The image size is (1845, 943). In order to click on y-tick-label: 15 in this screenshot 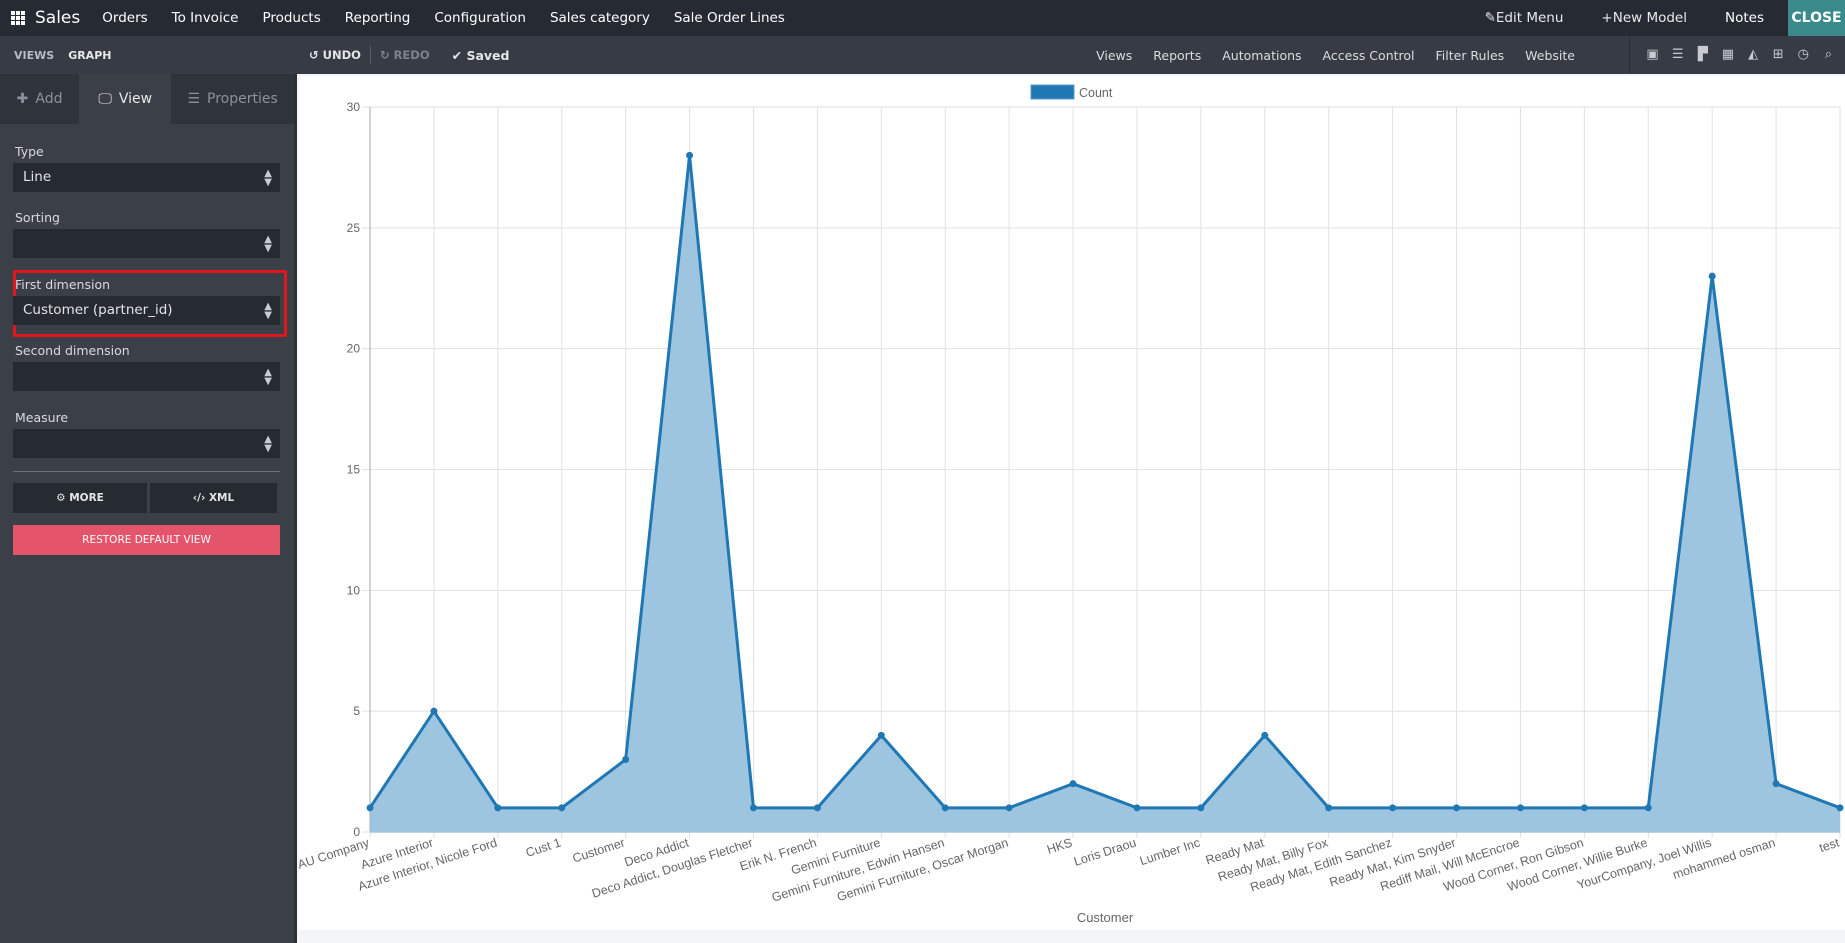, I will do `click(354, 470)`.